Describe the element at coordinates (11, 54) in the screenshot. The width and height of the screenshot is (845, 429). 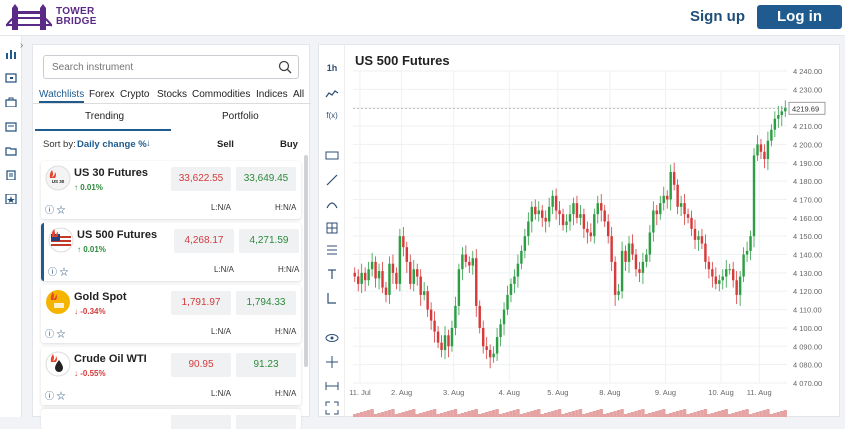
I see `chart-bars-icon` at that location.